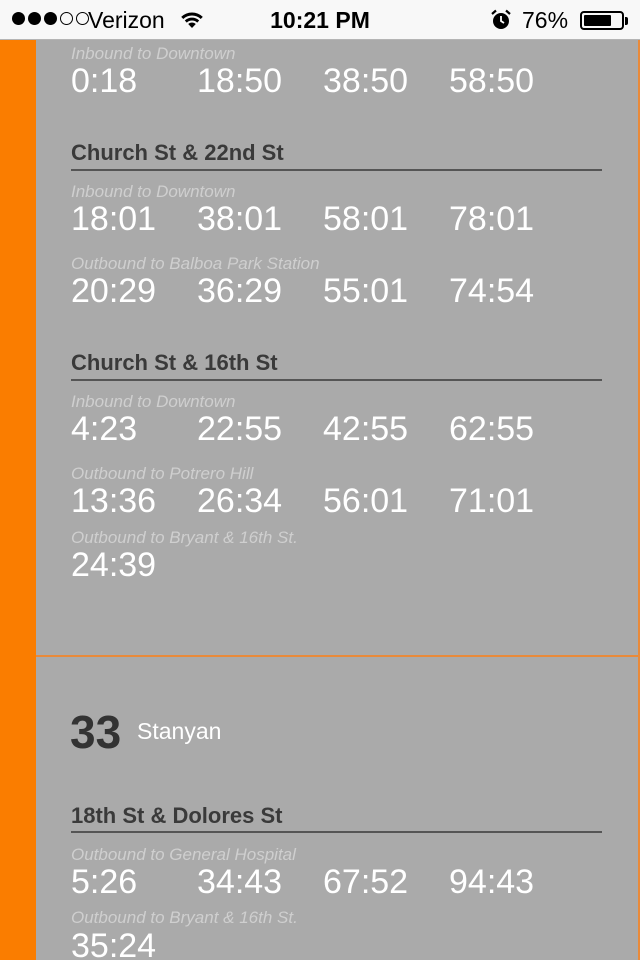  What do you see at coordinates (492, 429) in the screenshot?
I see `arrival-time: 62:55` at bounding box center [492, 429].